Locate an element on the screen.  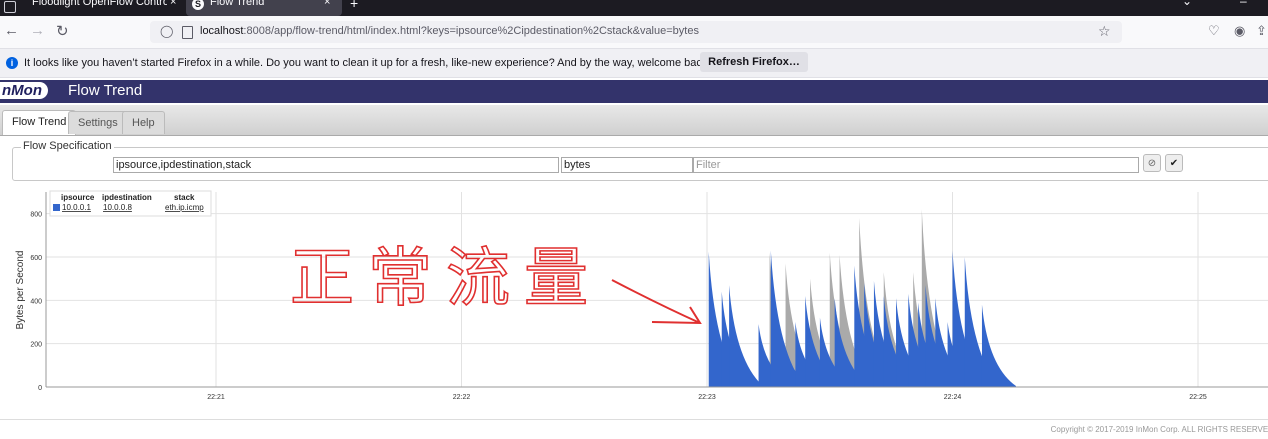
extensions-icon: ⇪ is located at coordinates (1261, 31).